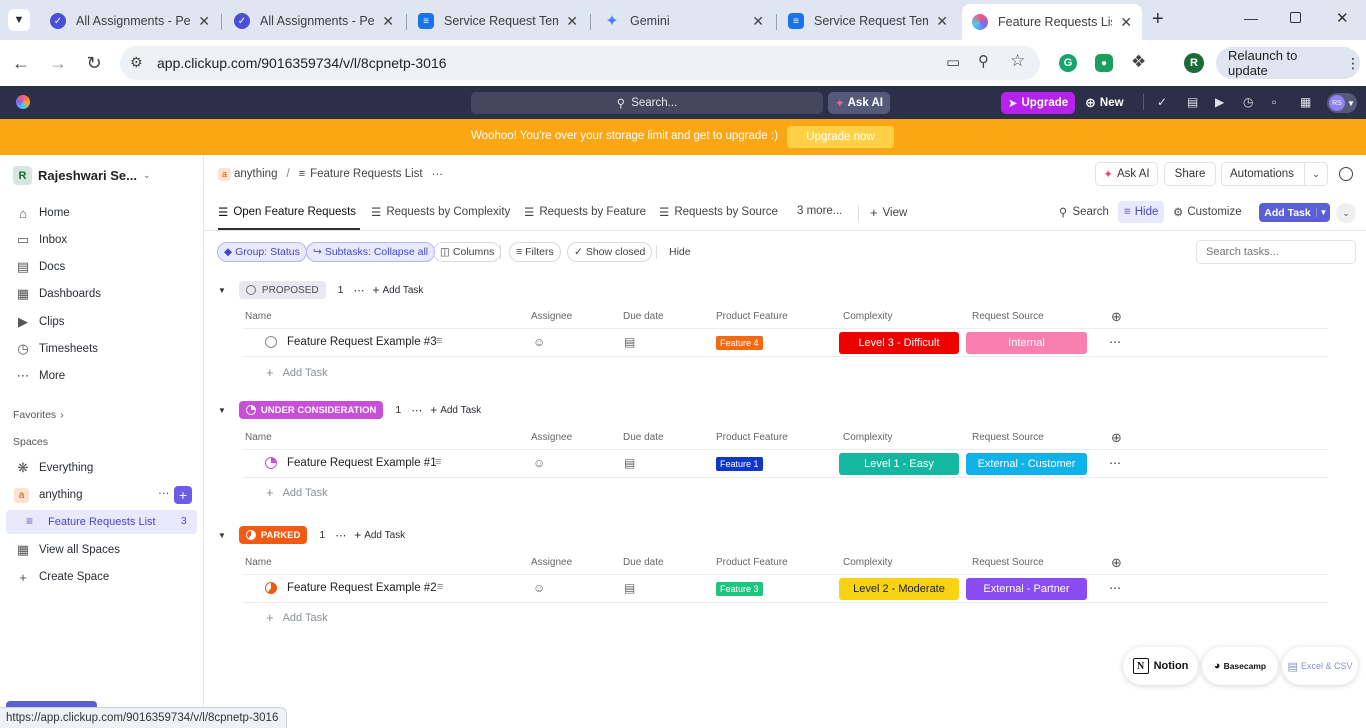  What do you see at coordinates (255, 174) in the screenshot?
I see `crumb-space: anything` at bounding box center [255, 174].